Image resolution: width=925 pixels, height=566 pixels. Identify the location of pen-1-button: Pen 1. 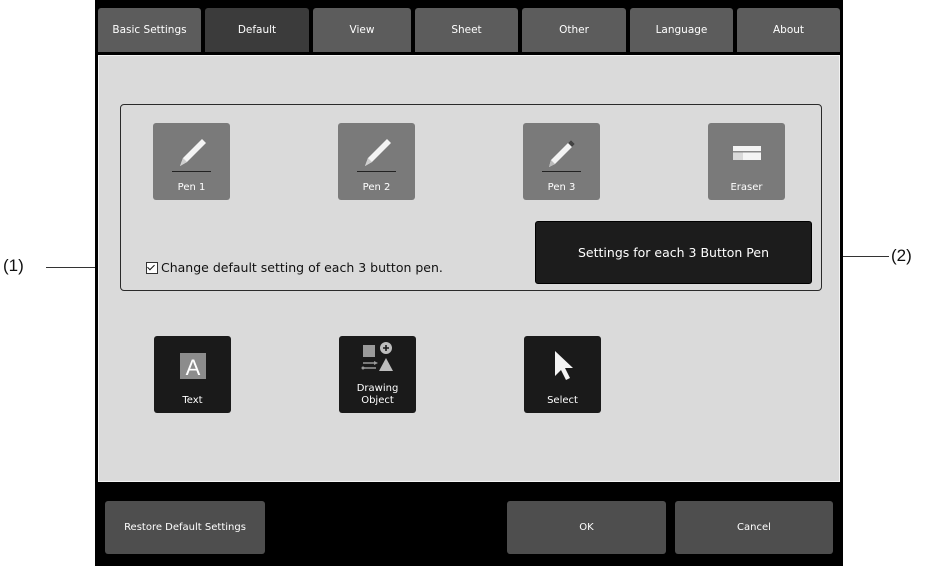
(191, 161).